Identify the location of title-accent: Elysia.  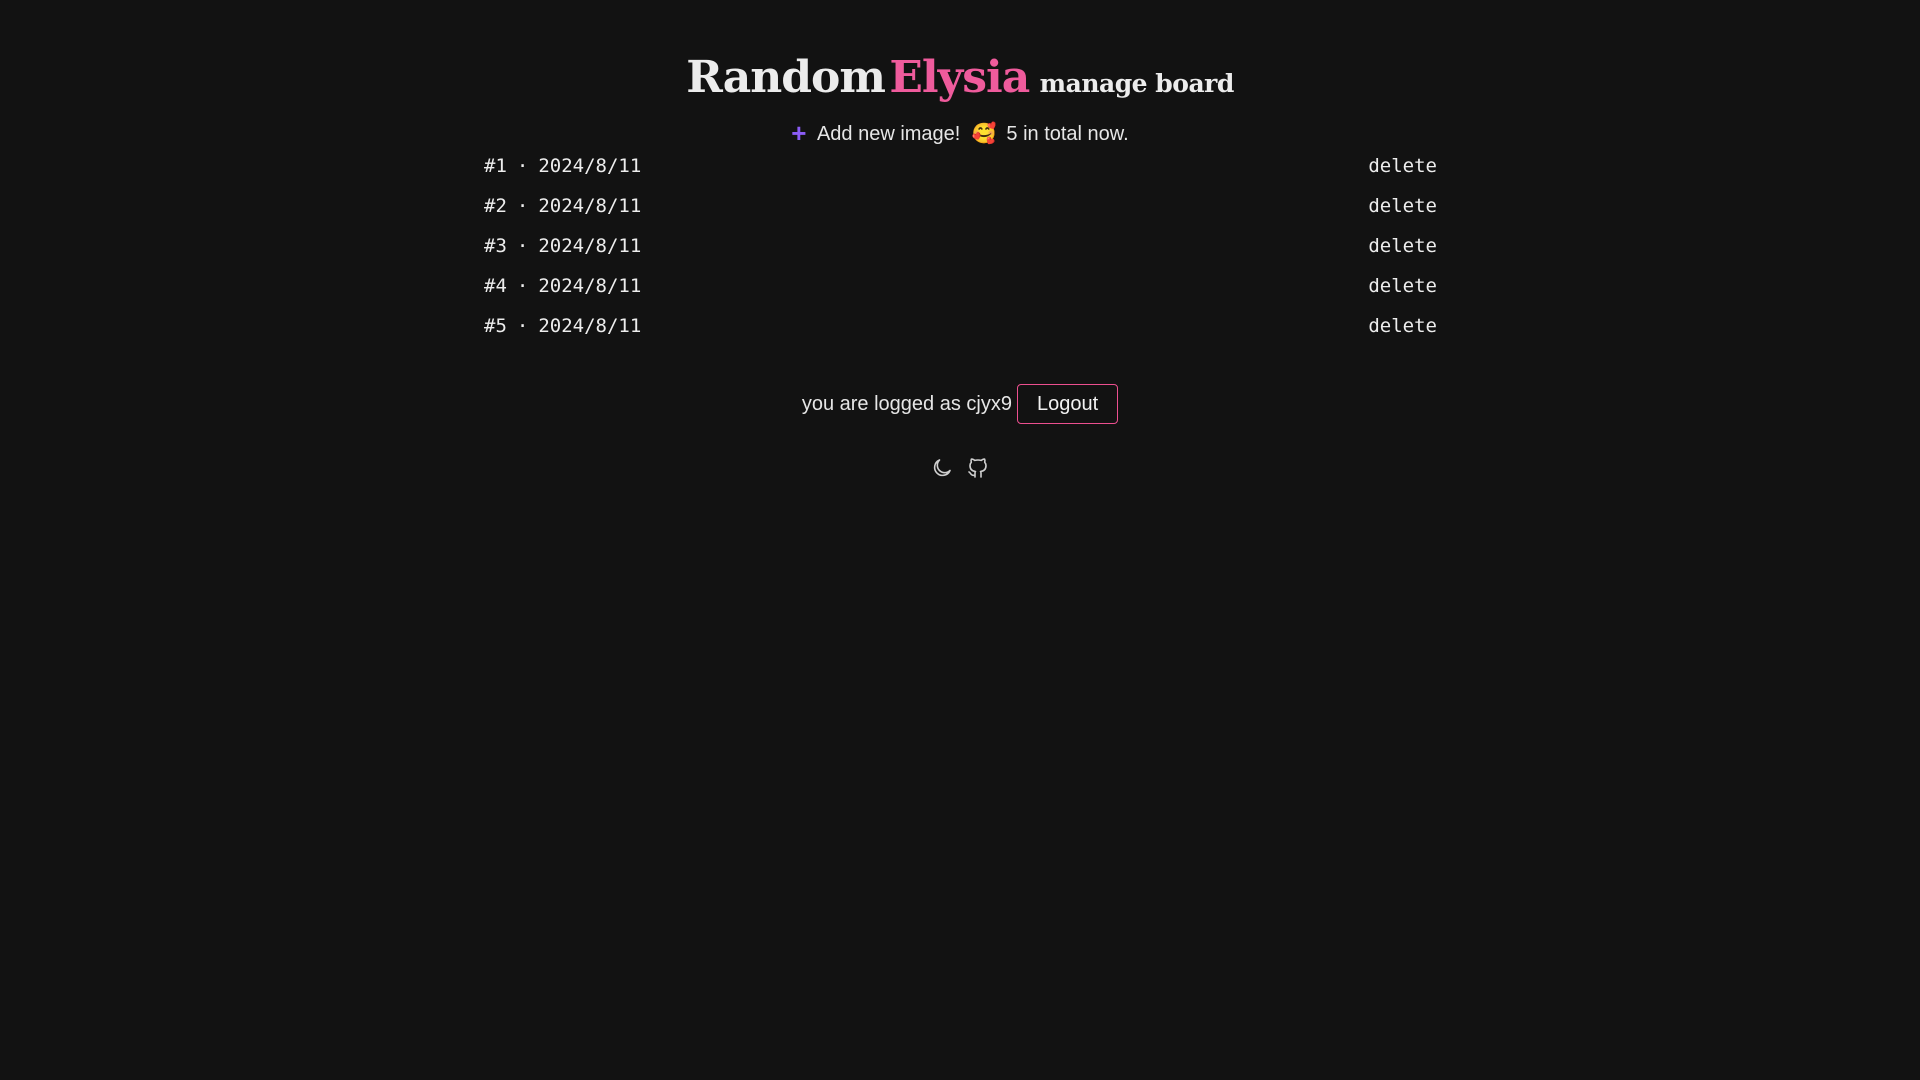
(959, 77).